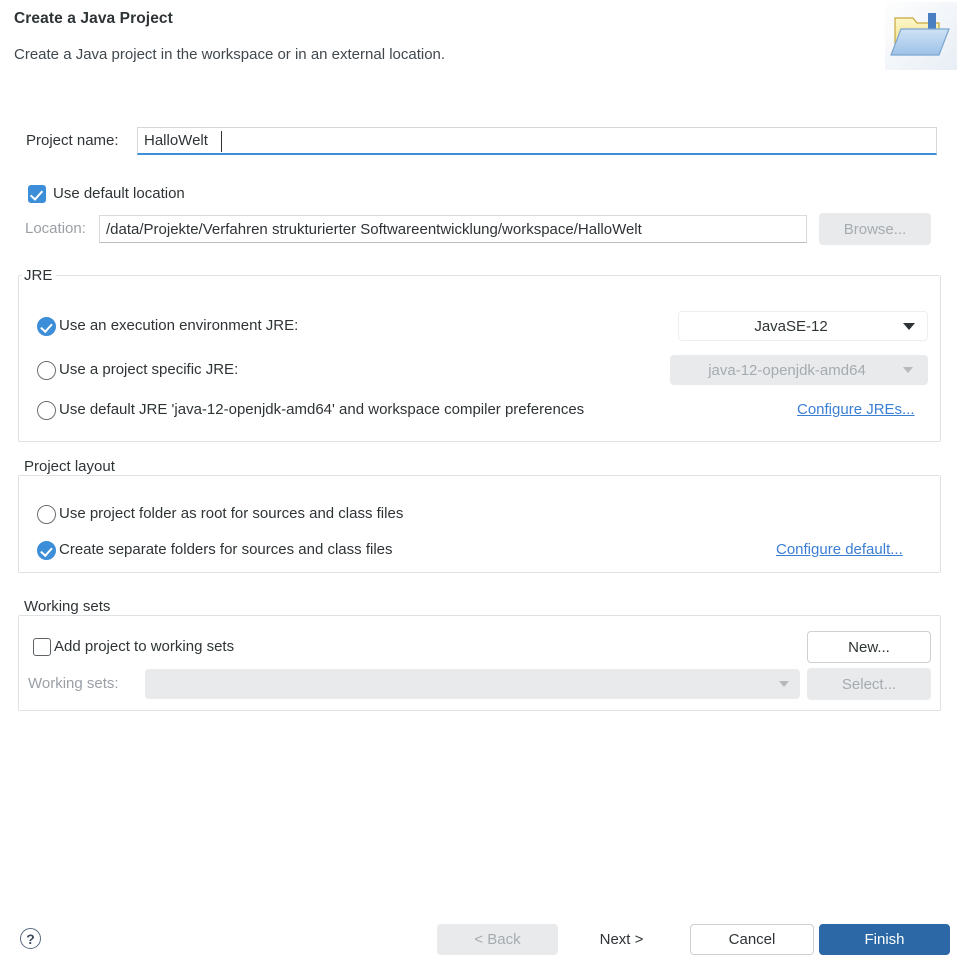 The width and height of the screenshot is (961, 976). Describe the element at coordinates (55, 228) in the screenshot. I see `location-label: Location:` at that location.